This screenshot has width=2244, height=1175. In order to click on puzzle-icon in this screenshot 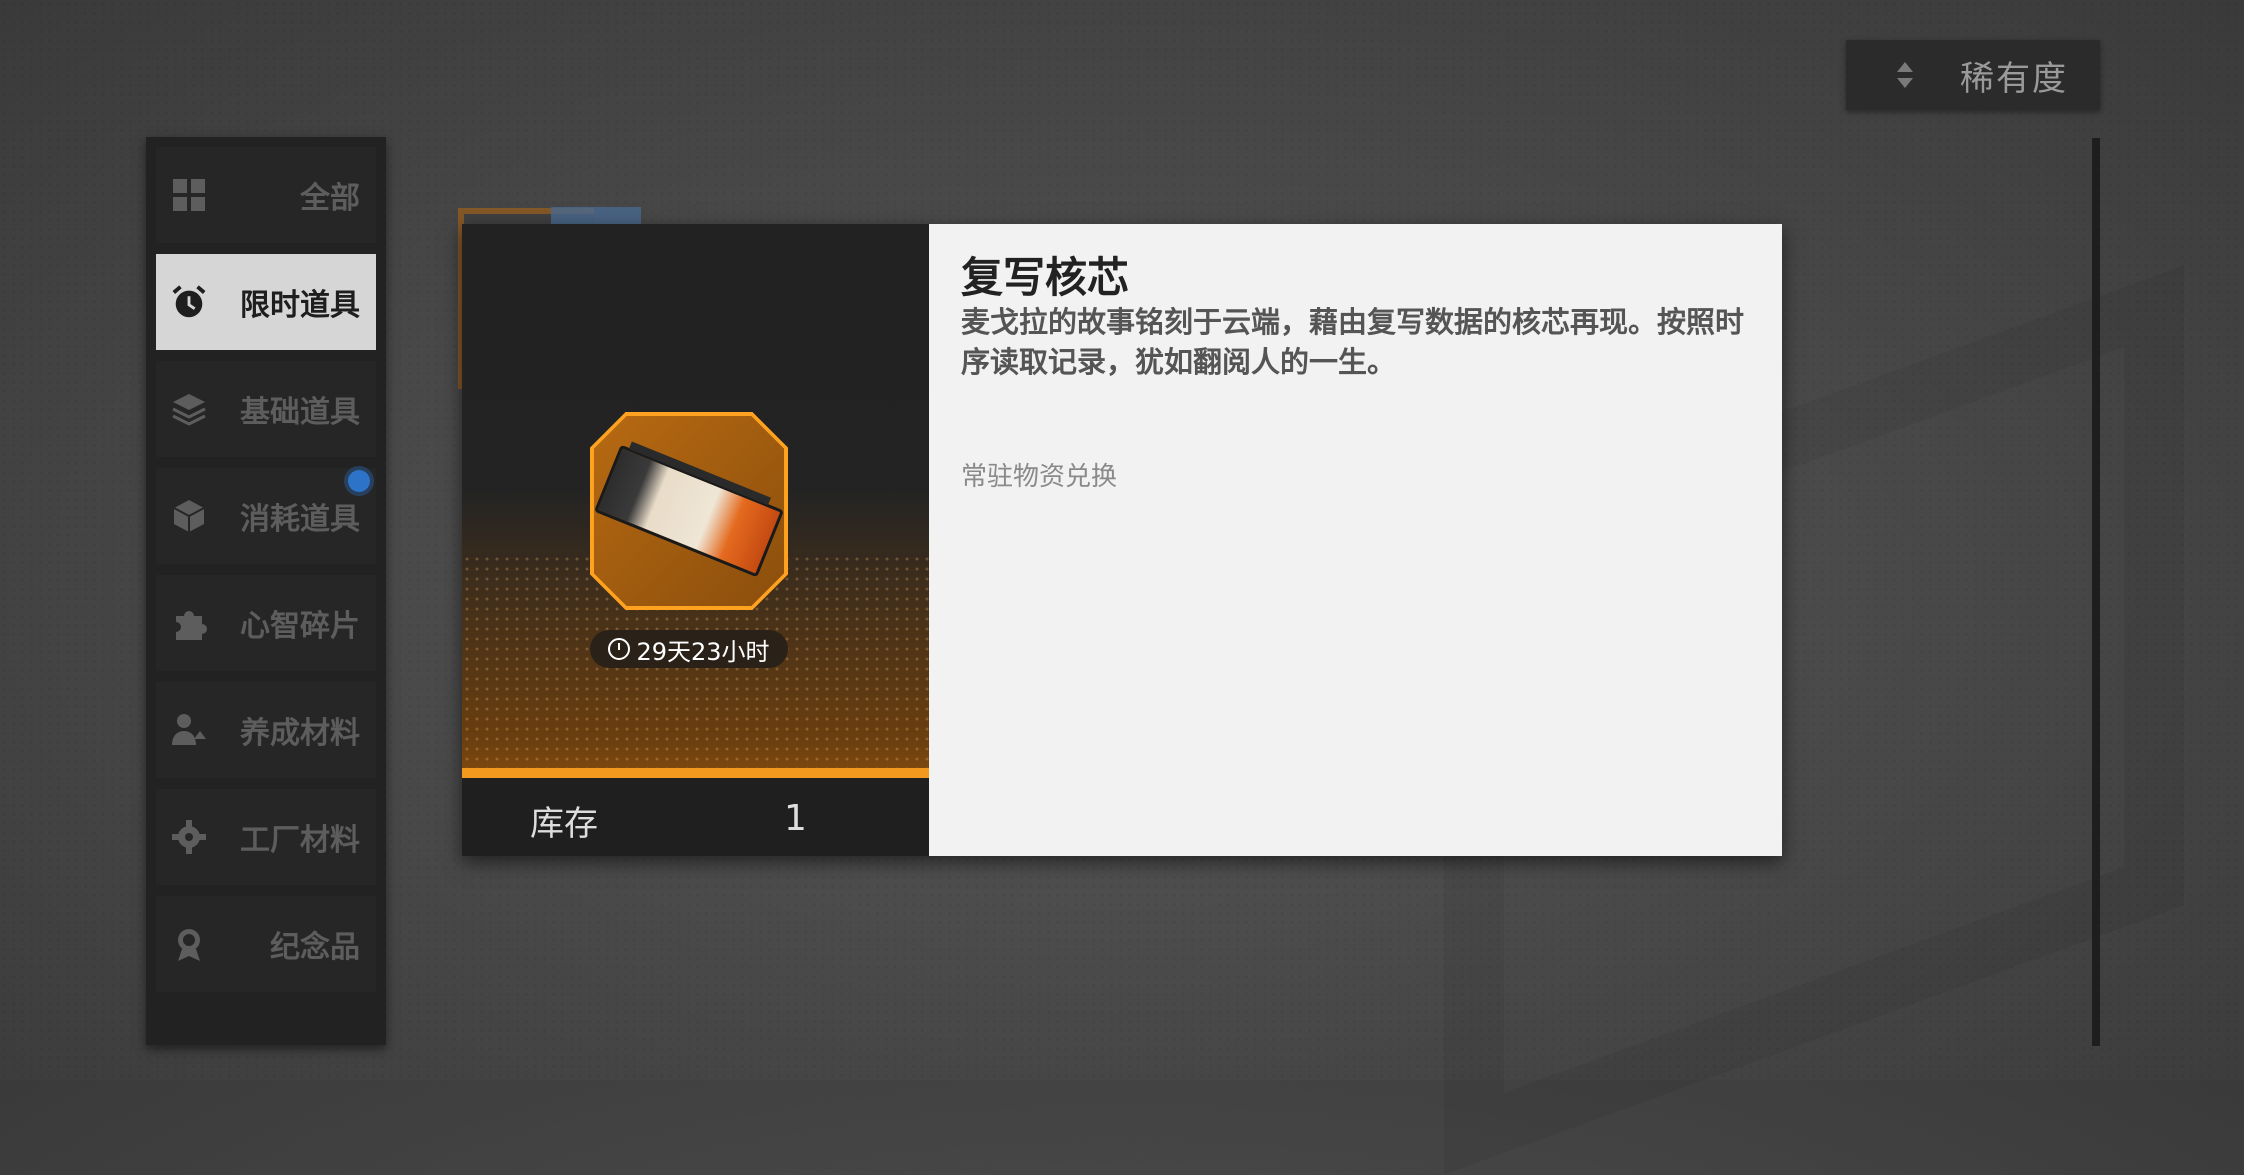, I will do `click(189, 623)`.